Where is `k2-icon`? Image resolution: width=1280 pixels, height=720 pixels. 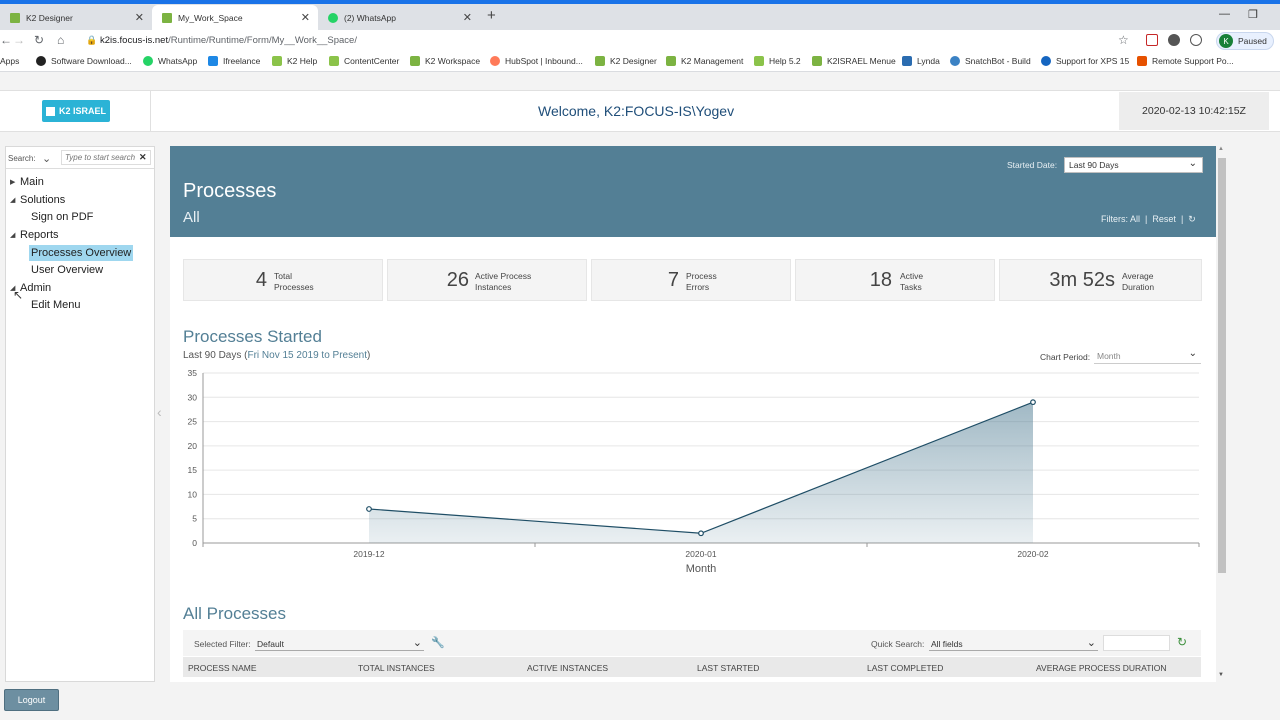
k2-icon is located at coordinates (671, 61).